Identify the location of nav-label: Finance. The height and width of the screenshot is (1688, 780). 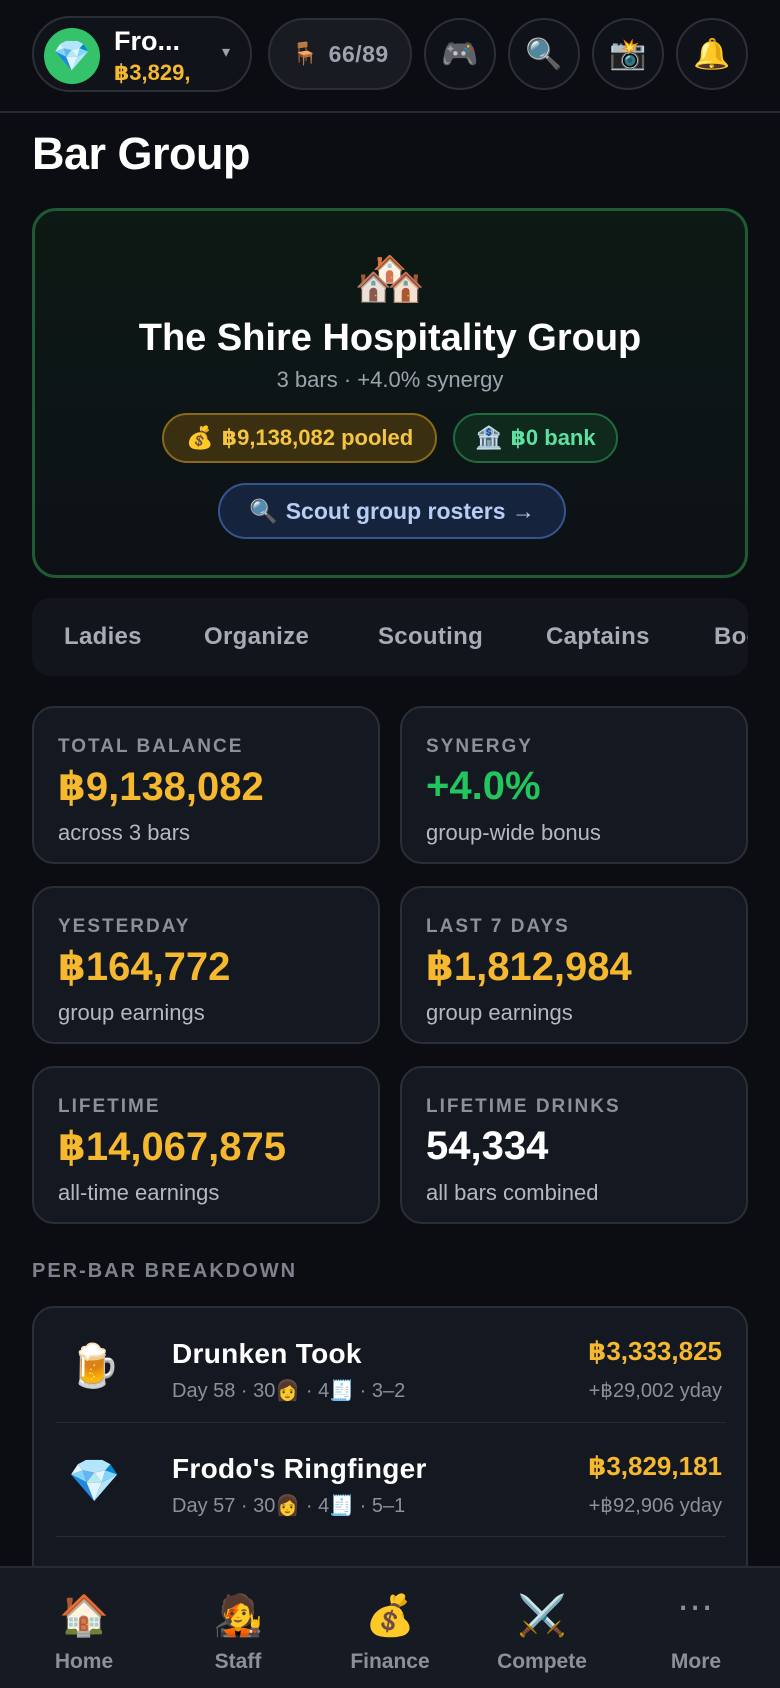
(390, 1661).